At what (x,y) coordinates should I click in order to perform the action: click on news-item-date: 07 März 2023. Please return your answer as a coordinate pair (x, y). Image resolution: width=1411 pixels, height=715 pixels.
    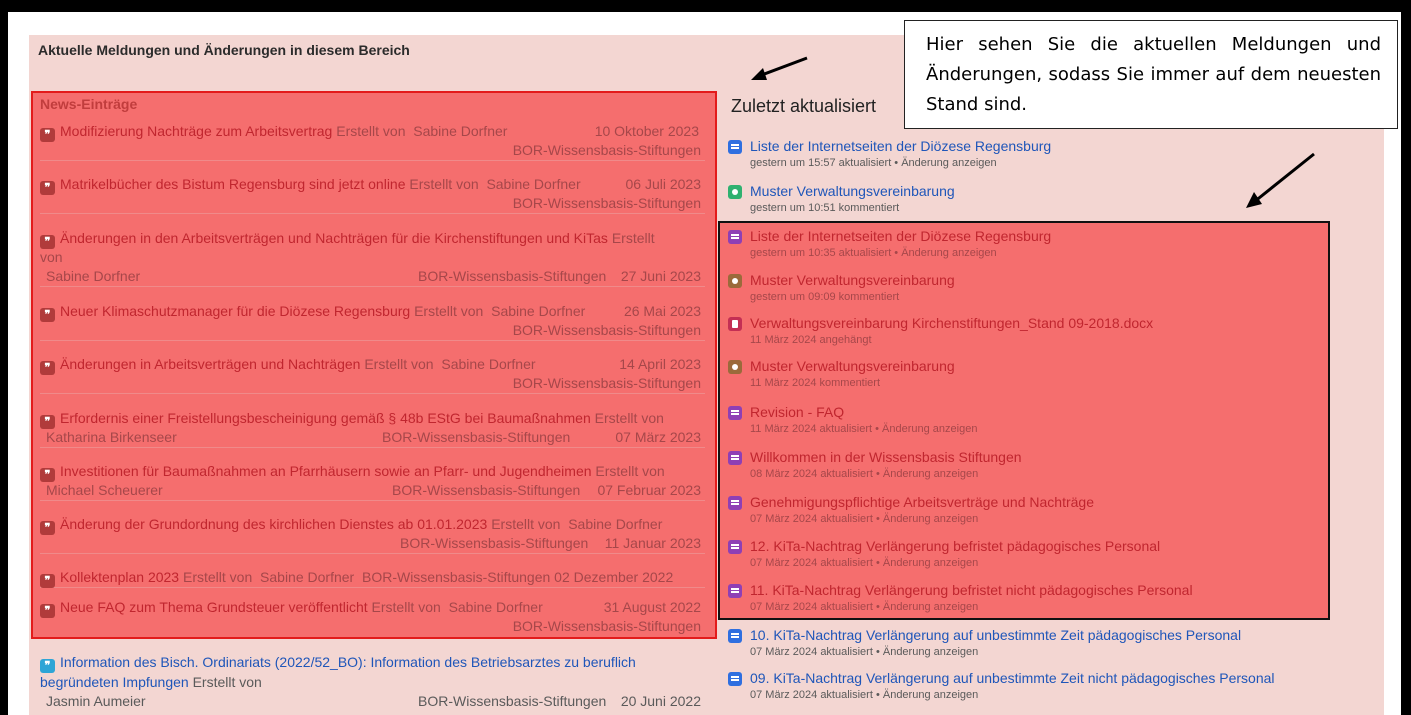
    Looking at the image, I should click on (658, 437).